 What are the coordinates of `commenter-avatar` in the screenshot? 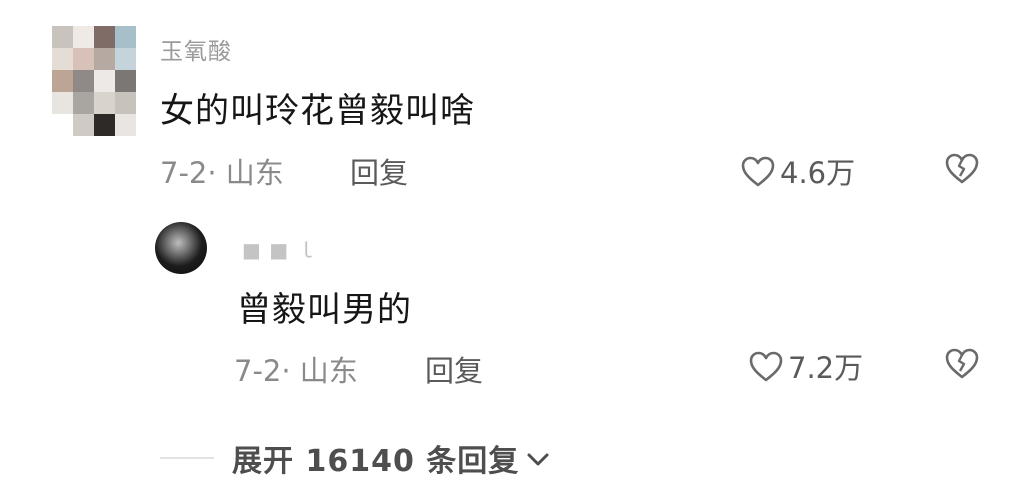 It's located at (94, 81).